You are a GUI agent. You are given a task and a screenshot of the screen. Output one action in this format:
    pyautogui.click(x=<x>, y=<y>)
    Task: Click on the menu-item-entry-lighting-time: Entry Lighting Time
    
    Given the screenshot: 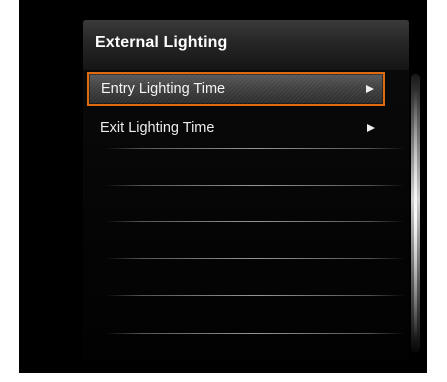 What is the action you would take?
    pyautogui.click(x=236, y=89)
    